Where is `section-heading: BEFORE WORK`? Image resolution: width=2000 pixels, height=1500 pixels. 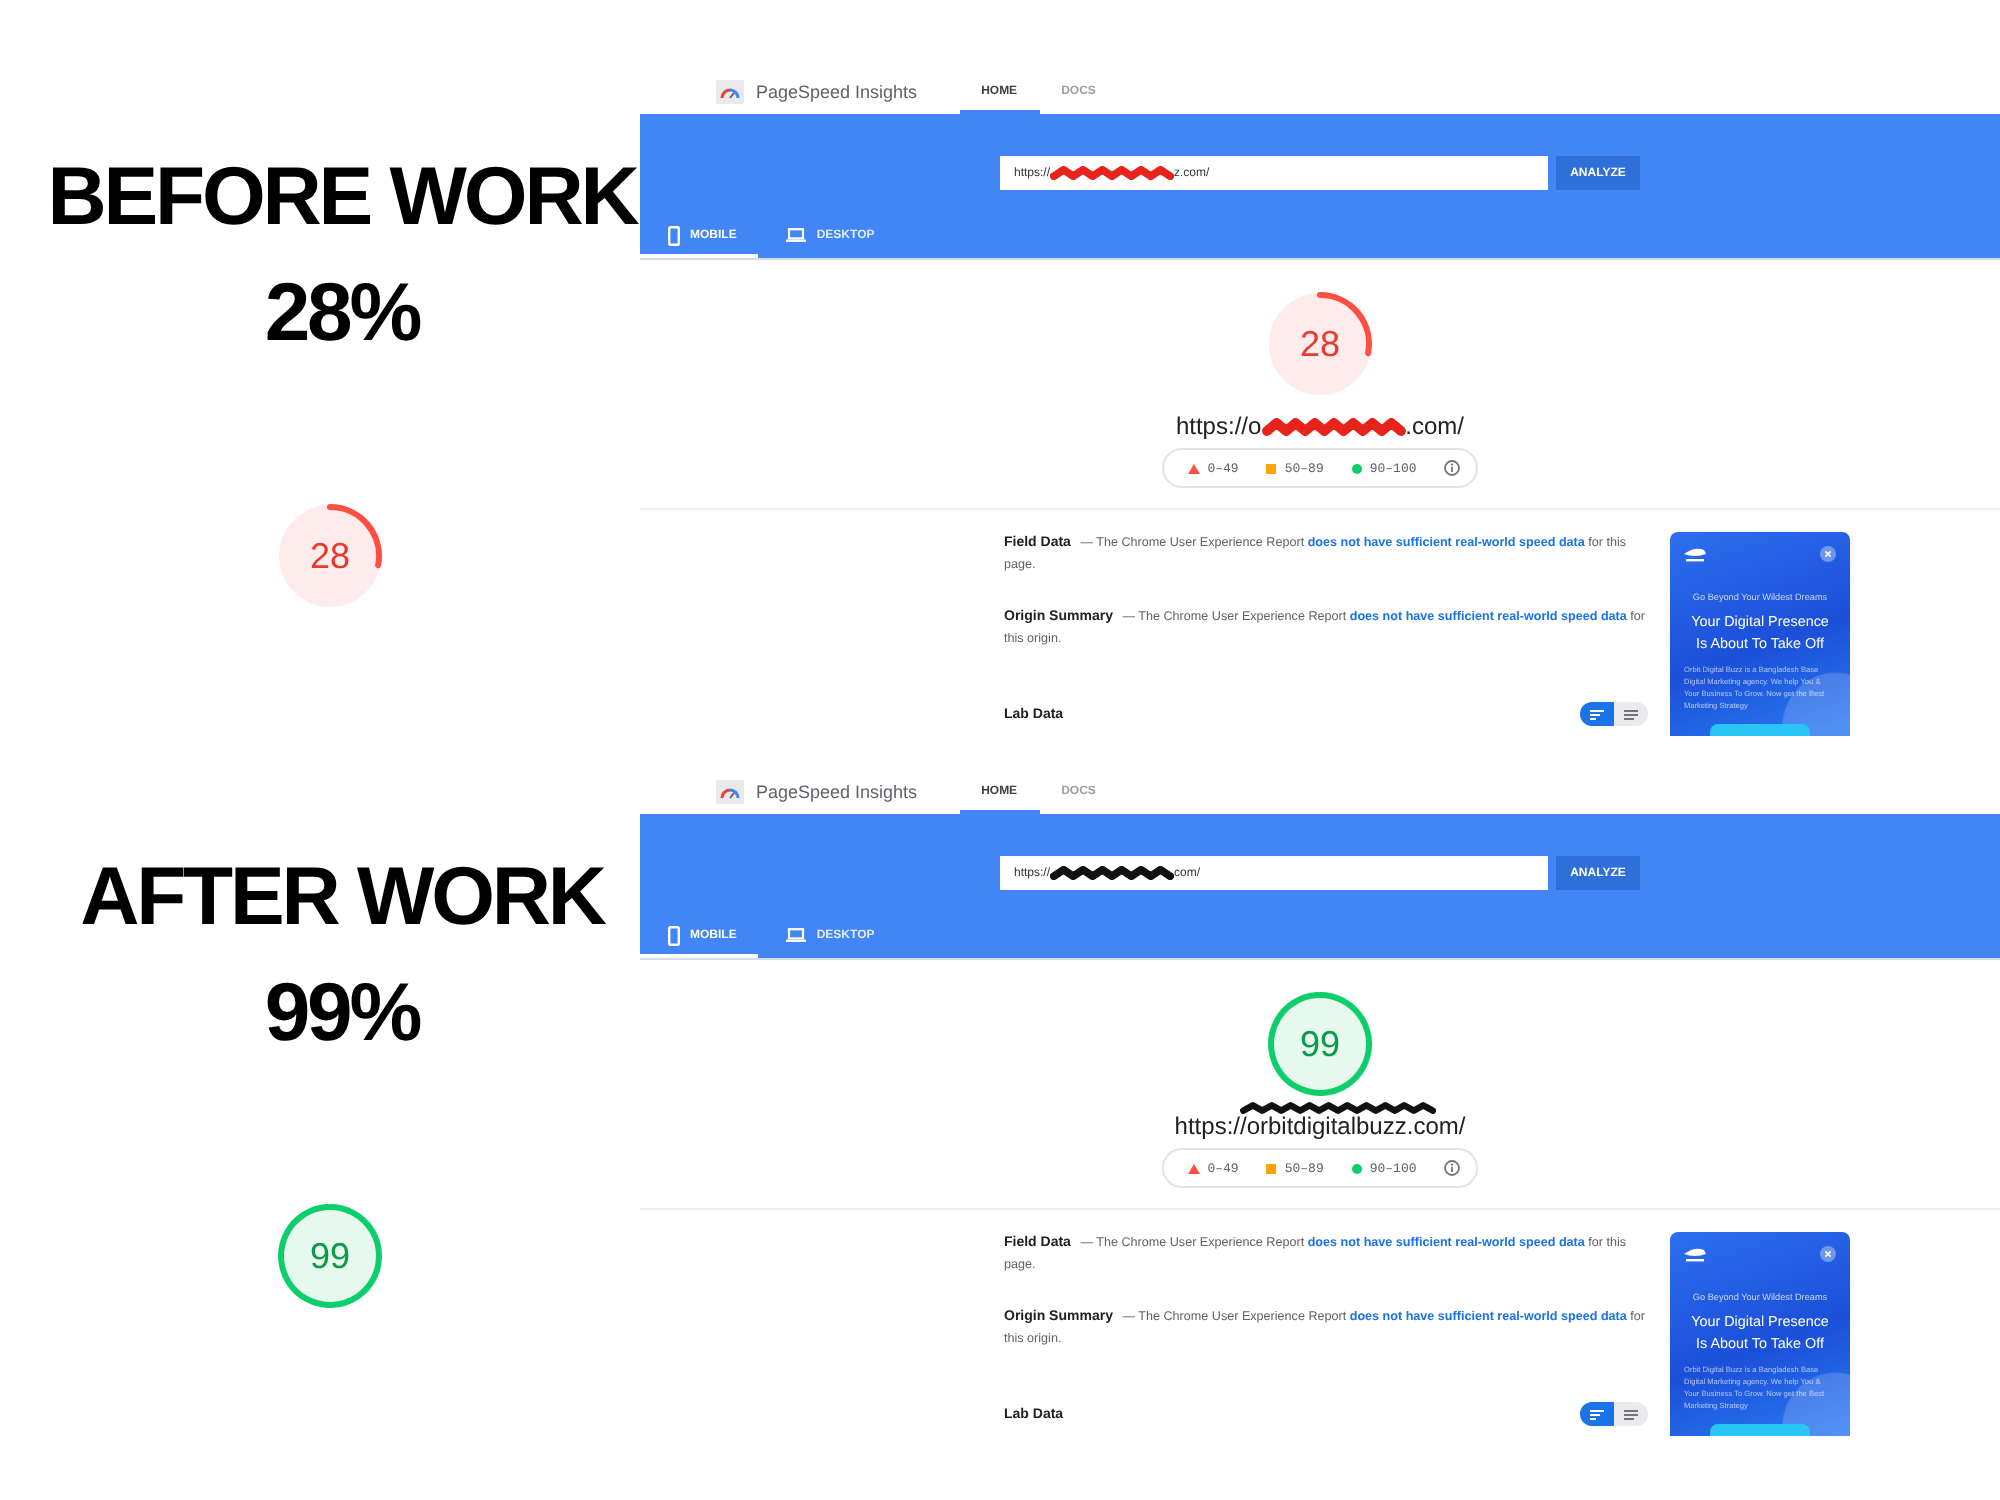
section-heading: BEFORE WORK is located at coordinates (342, 197).